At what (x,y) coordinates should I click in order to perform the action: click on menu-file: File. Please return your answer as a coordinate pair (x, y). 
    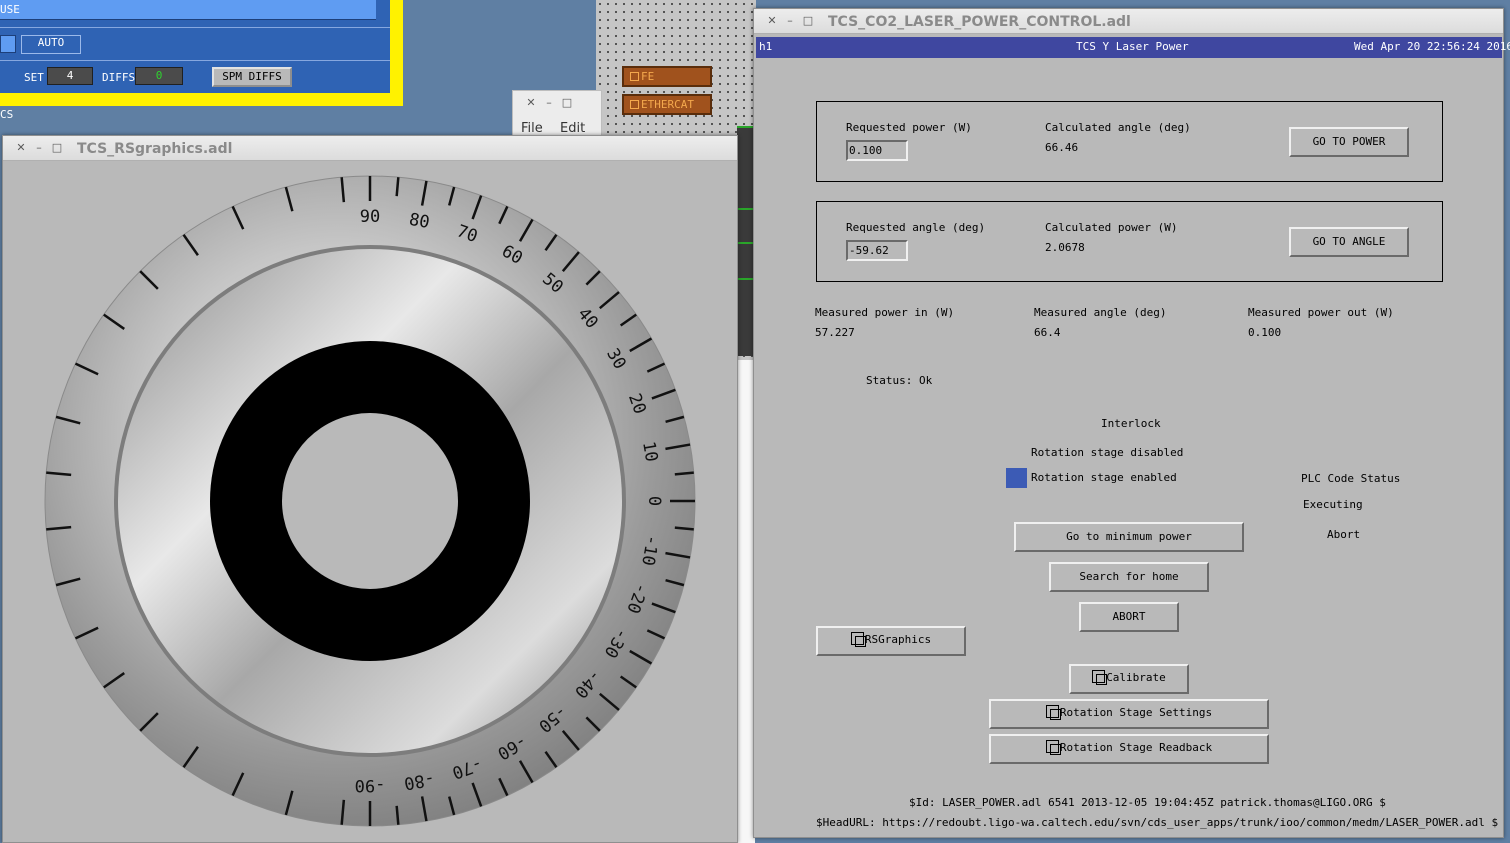
    Looking at the image, I should click on (532, 128).